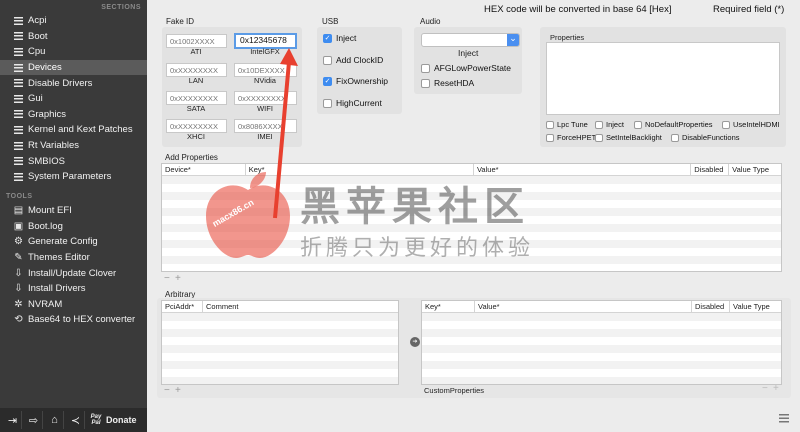 Image resolution: width=800 pixels, height=432 pixels. I want to click on dropdown-chevron-icon: ⌄, so click(513, 40).